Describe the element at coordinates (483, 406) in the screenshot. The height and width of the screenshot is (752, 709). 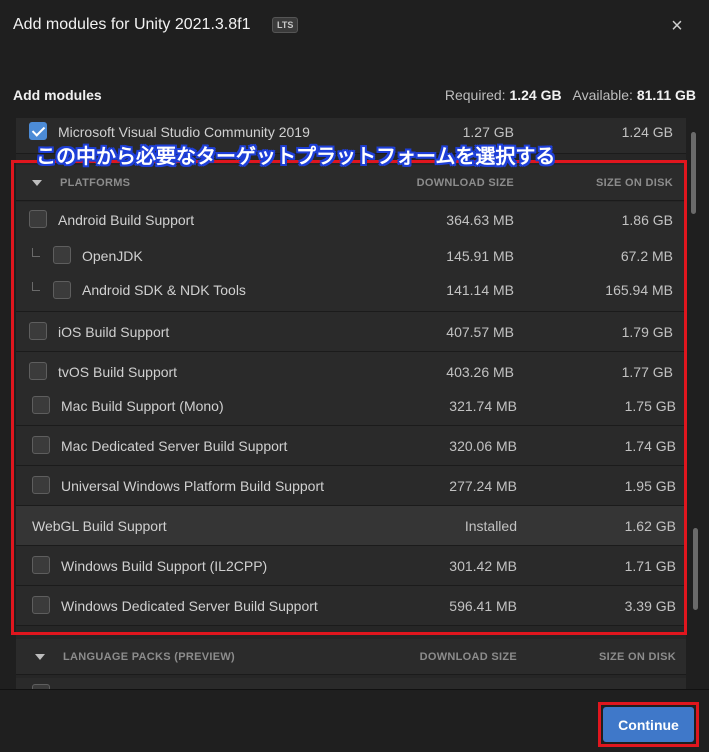
I see `module-download-size: 321.74 MB` at that location.